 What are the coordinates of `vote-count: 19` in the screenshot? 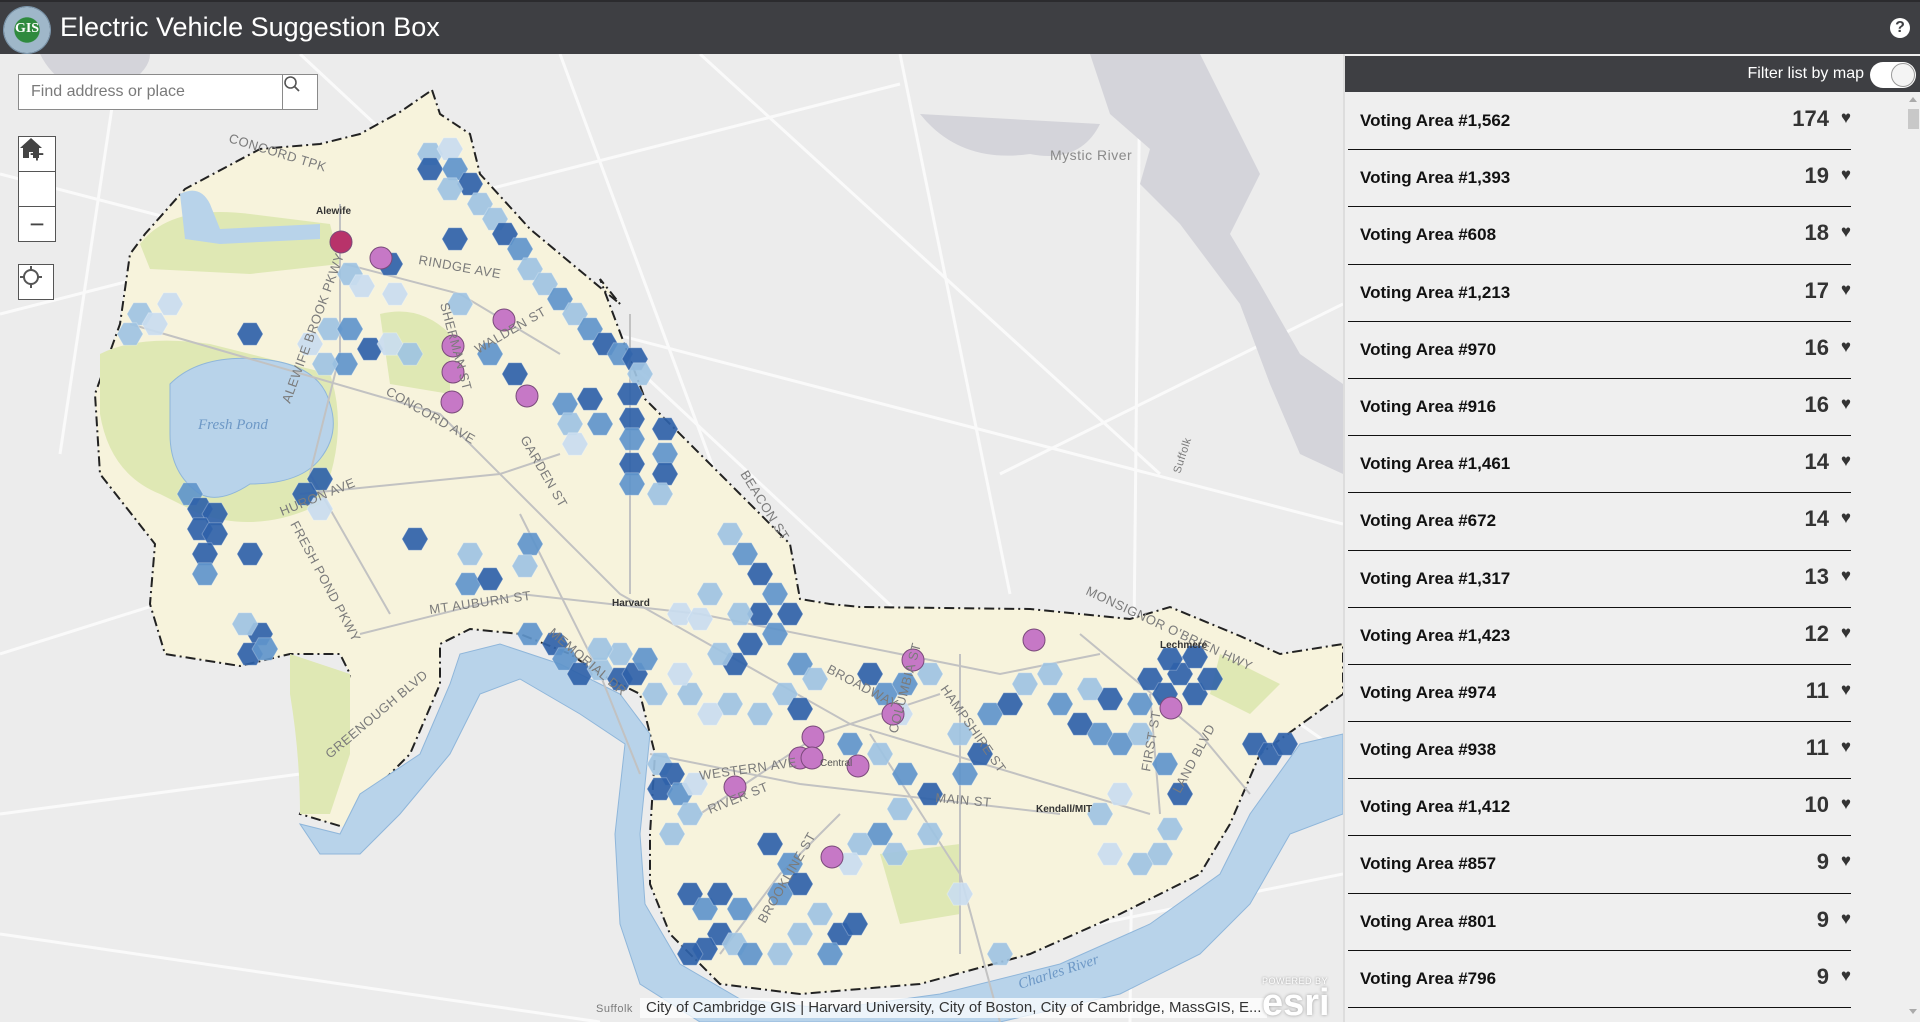 It's located at (1816, 176).